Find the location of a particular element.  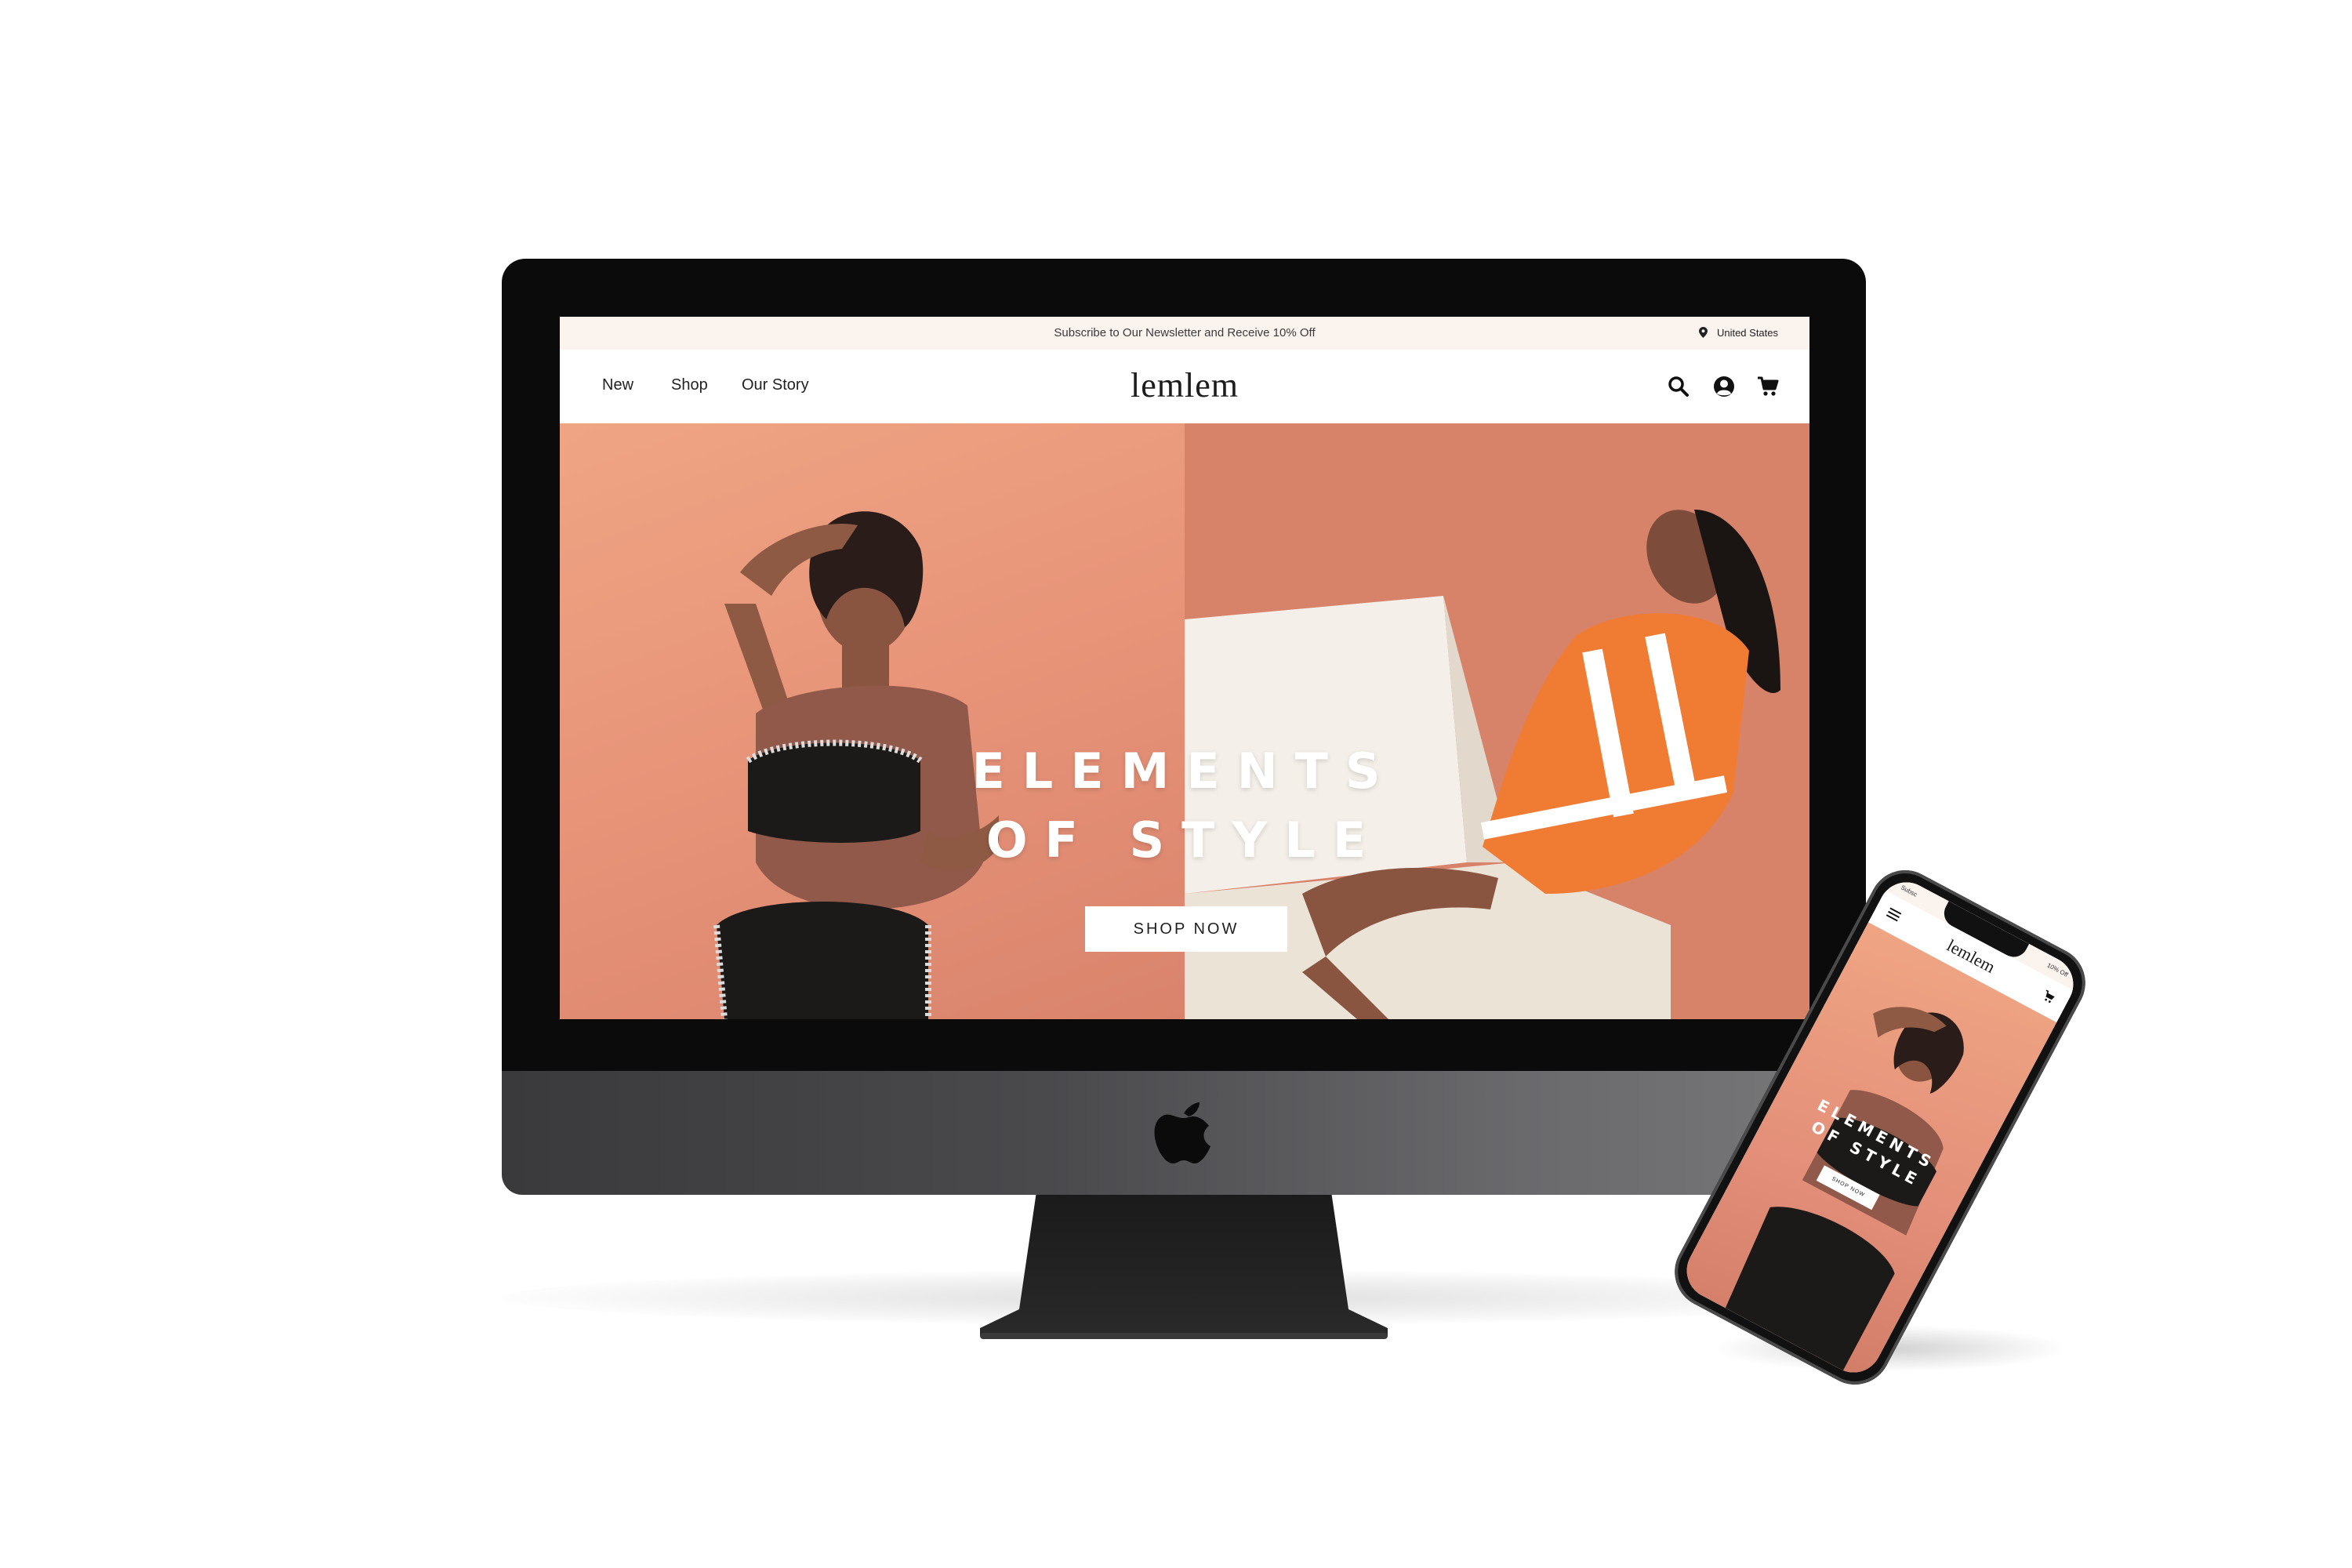

main-nav: New Shop Our Story lemlem is located at coordinates (1184, 386).